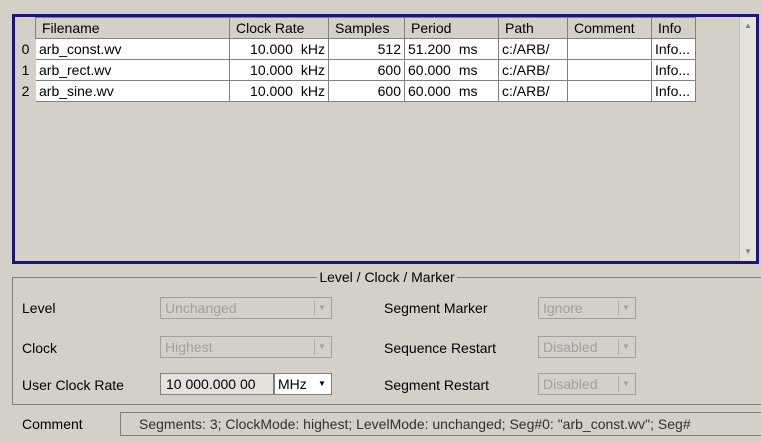 The height and width of the screenshot is (441, 761). What do you see at coordinates (279, 28) in the screenshot?
I see `column-header-clock-rate: Clock Rate` at bounding box center [279, 28].